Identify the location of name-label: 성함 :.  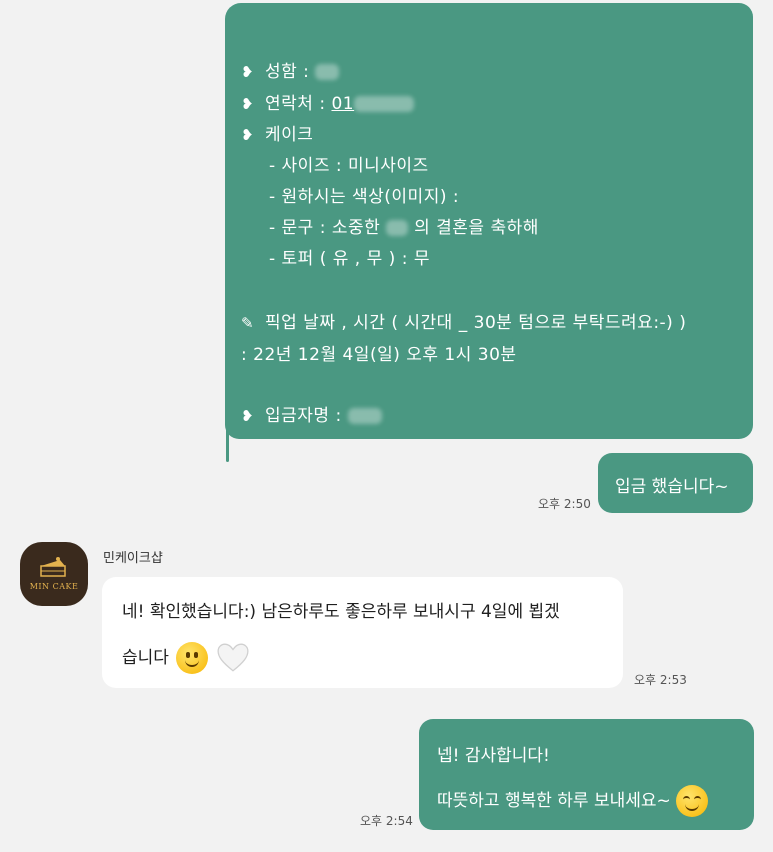
(287, 72).